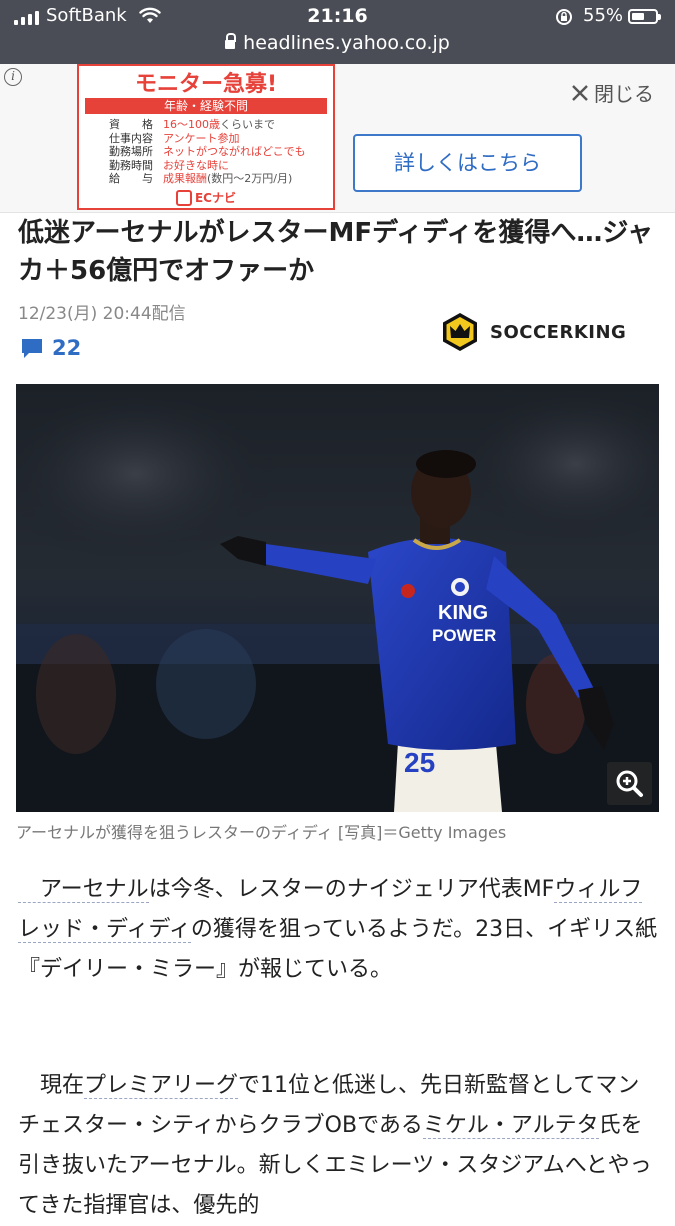 This screenshot has width=675, height=1226. I want to click on comments-link: 22, so click(50, 348).